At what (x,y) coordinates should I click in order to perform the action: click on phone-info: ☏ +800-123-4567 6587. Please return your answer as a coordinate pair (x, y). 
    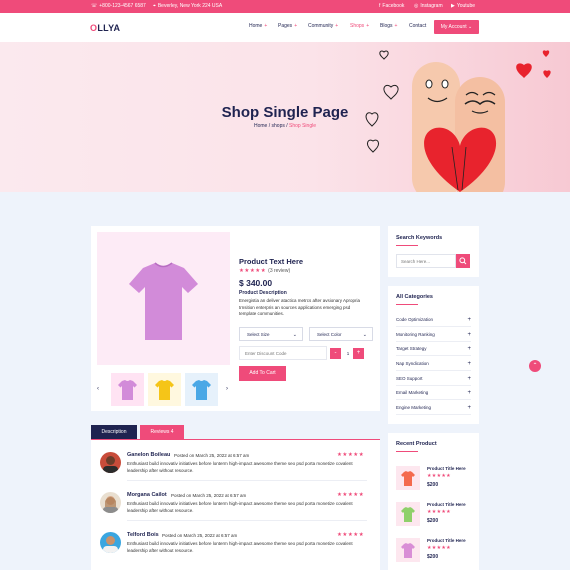
    Looking at the image, I should click on (118, 6).